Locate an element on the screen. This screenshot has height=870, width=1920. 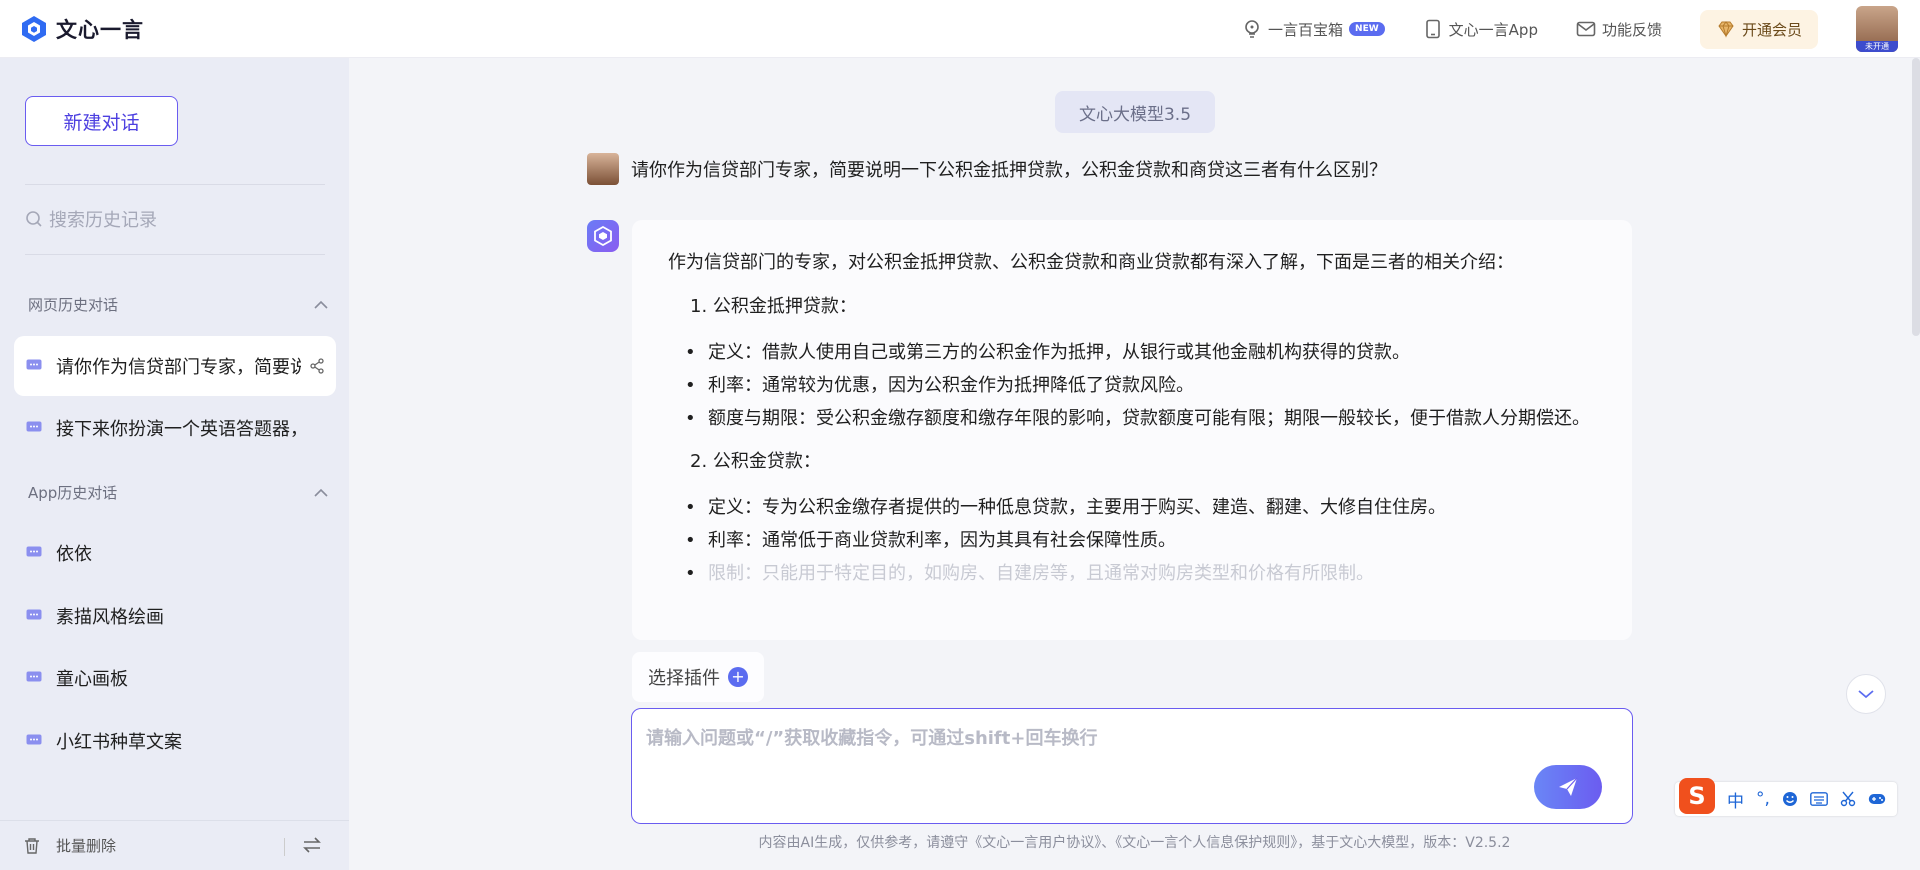
app-history-title: App历史对话 is located at coordinates (73, 493).